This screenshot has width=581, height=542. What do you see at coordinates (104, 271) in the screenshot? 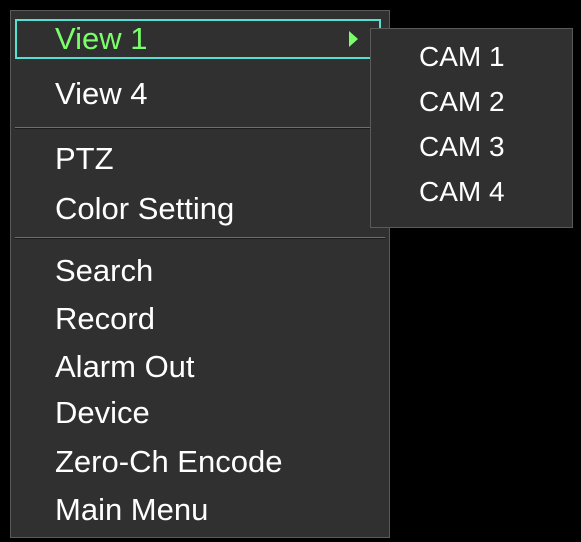
I see `menu-item-search: Search` at bounding box center [104, 271].